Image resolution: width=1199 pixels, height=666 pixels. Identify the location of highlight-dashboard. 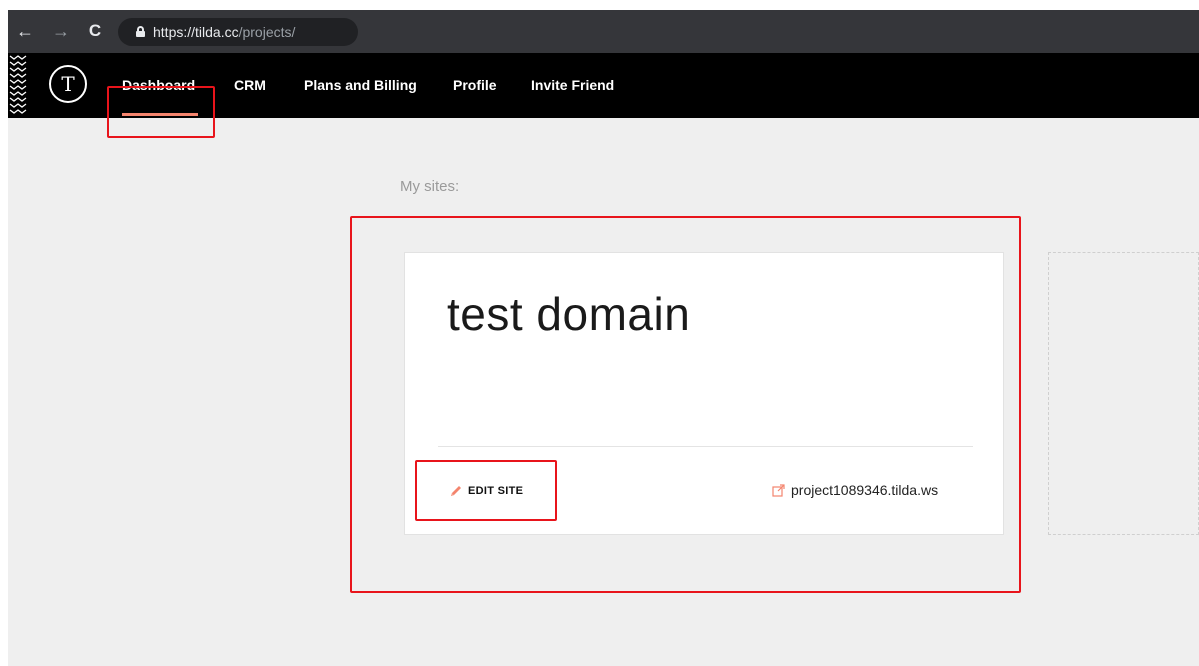
(161, 112).